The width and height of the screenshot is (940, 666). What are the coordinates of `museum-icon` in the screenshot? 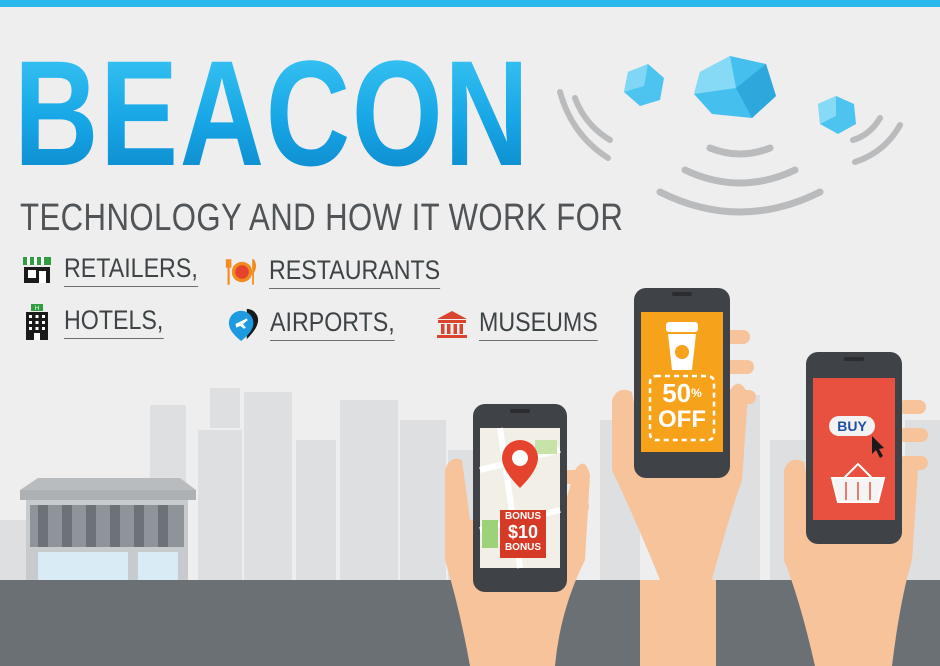 It's located at (452, 324).